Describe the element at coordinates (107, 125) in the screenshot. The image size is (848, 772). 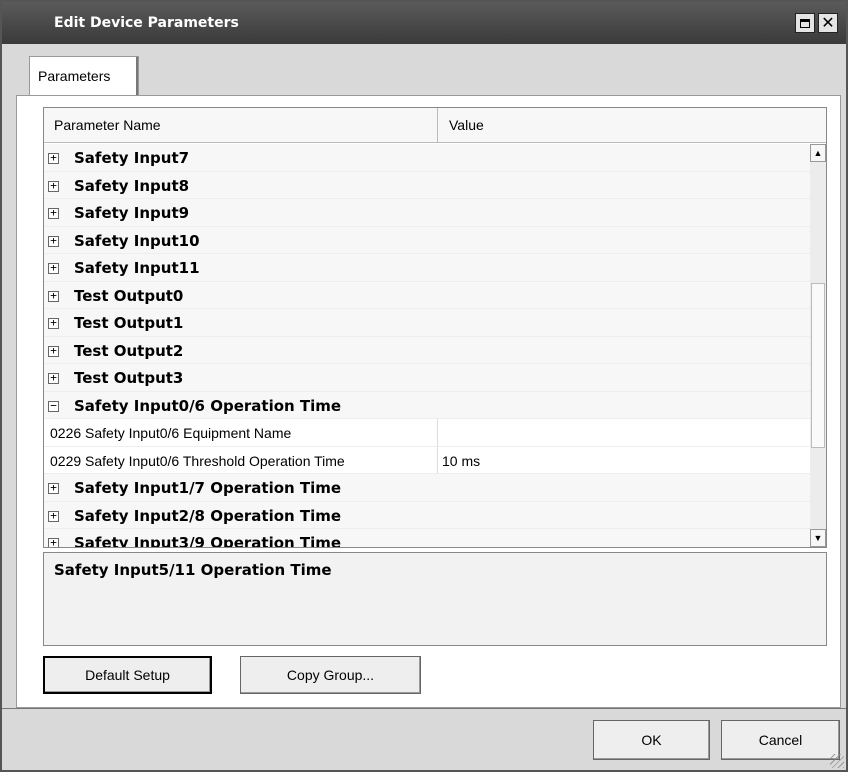
I see `column-header-parameter-name: Parameter Name` at that location.